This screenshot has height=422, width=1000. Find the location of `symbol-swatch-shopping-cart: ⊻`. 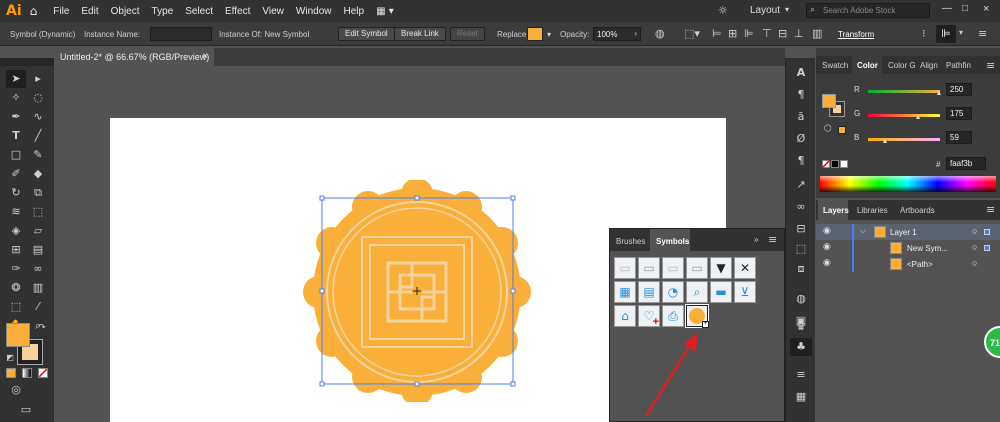

symbol-swatch-shopping-cart: ⊻ is located at coordinates (745, 292).